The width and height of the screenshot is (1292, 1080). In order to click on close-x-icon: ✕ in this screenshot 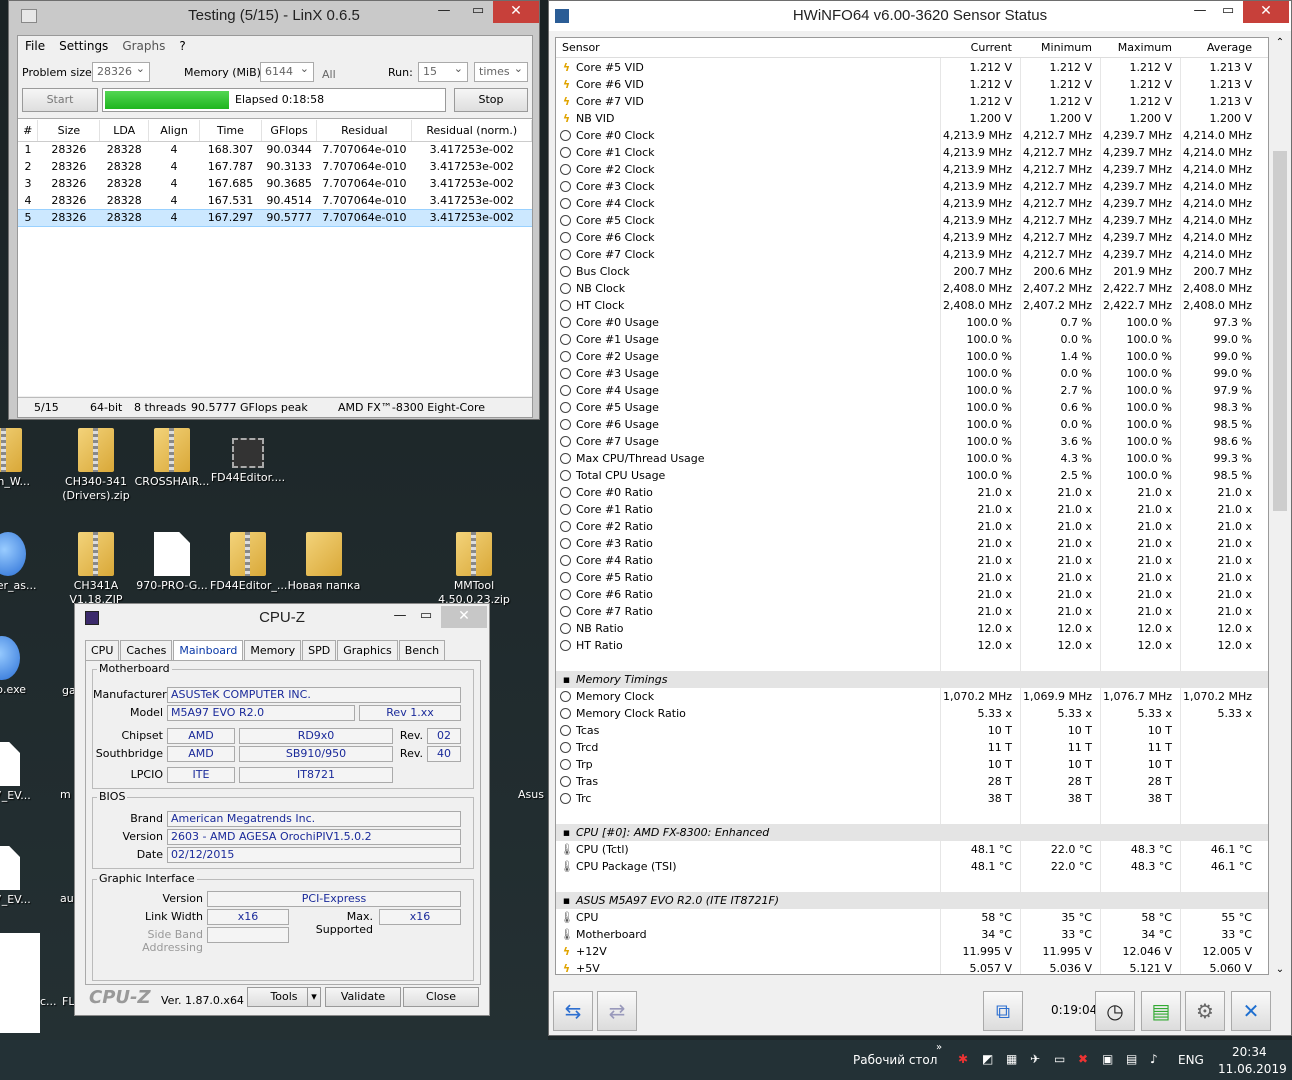, I will do `click(1251, 1011)`.